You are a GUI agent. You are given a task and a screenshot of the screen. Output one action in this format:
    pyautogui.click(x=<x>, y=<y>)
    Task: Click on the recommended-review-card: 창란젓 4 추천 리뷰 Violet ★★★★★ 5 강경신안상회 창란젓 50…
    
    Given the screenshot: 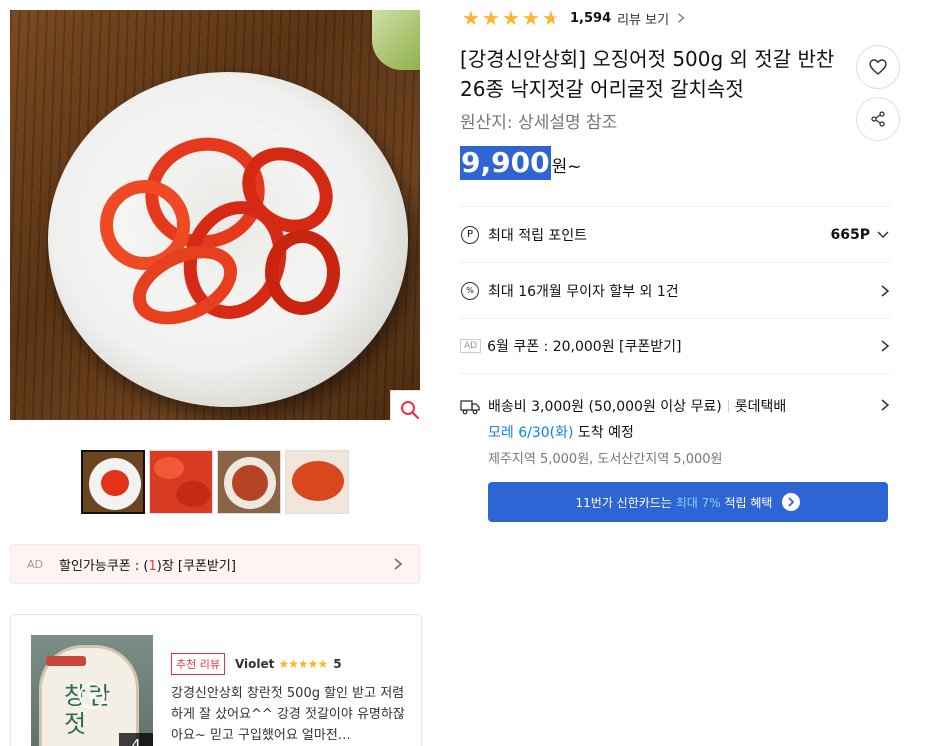 What is the action you would take?
    pyautogui.click(x=216, y=680)
    